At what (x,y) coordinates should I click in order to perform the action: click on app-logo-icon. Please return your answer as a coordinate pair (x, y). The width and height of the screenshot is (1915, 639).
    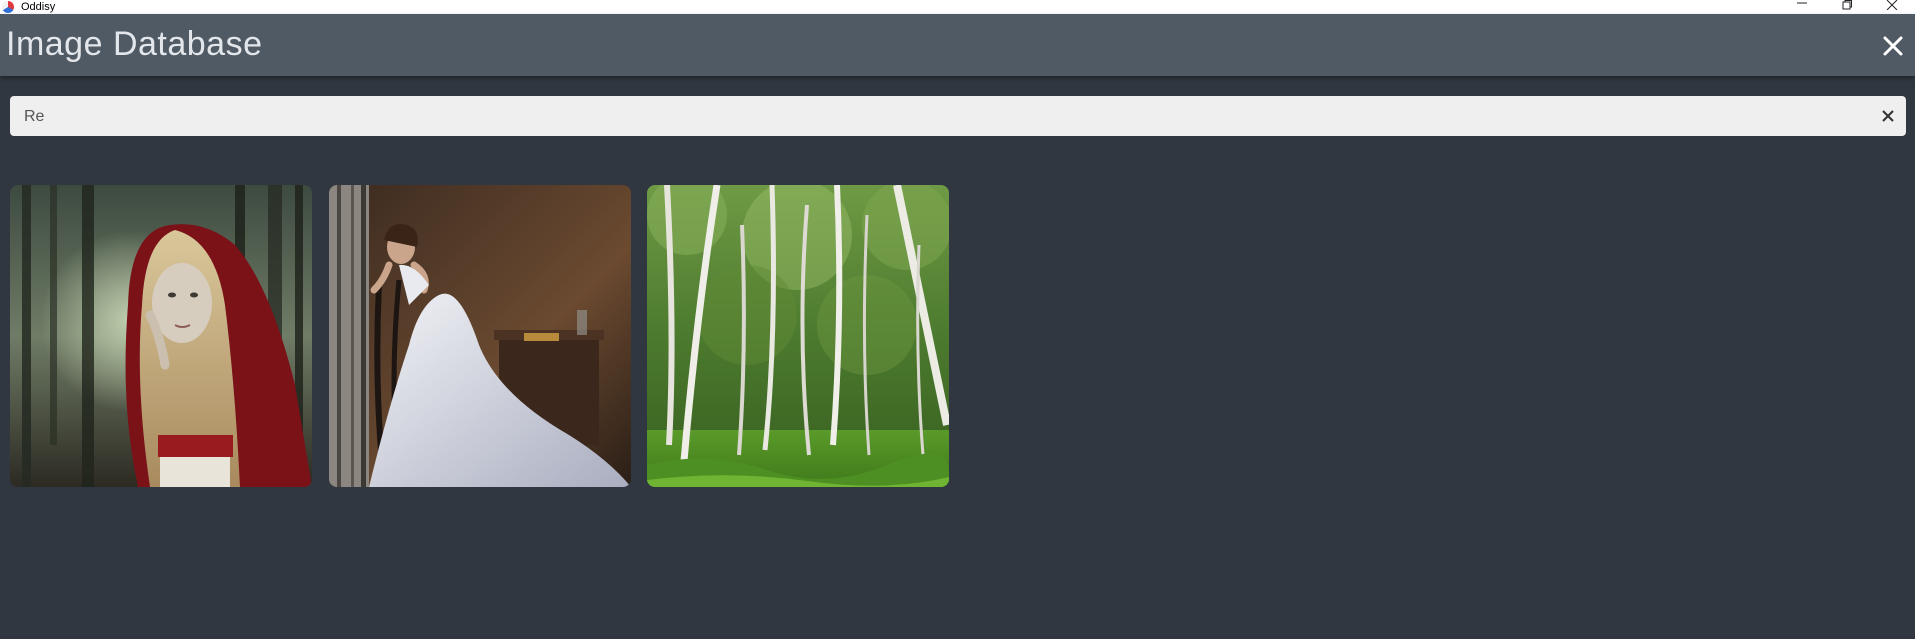
    Looking at the image, I should click on (8, 7).